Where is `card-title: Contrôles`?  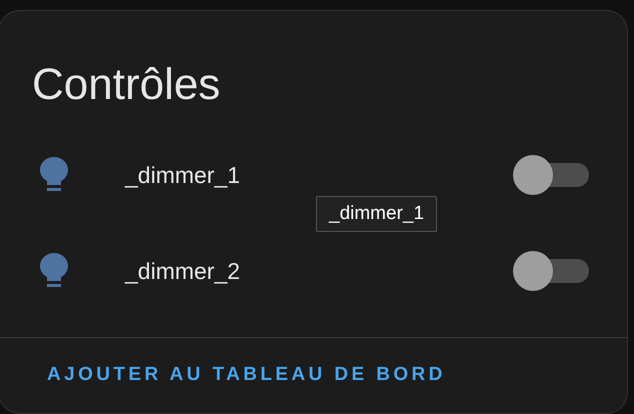 card-title: Contrôles is located at coordinates (126, 85).